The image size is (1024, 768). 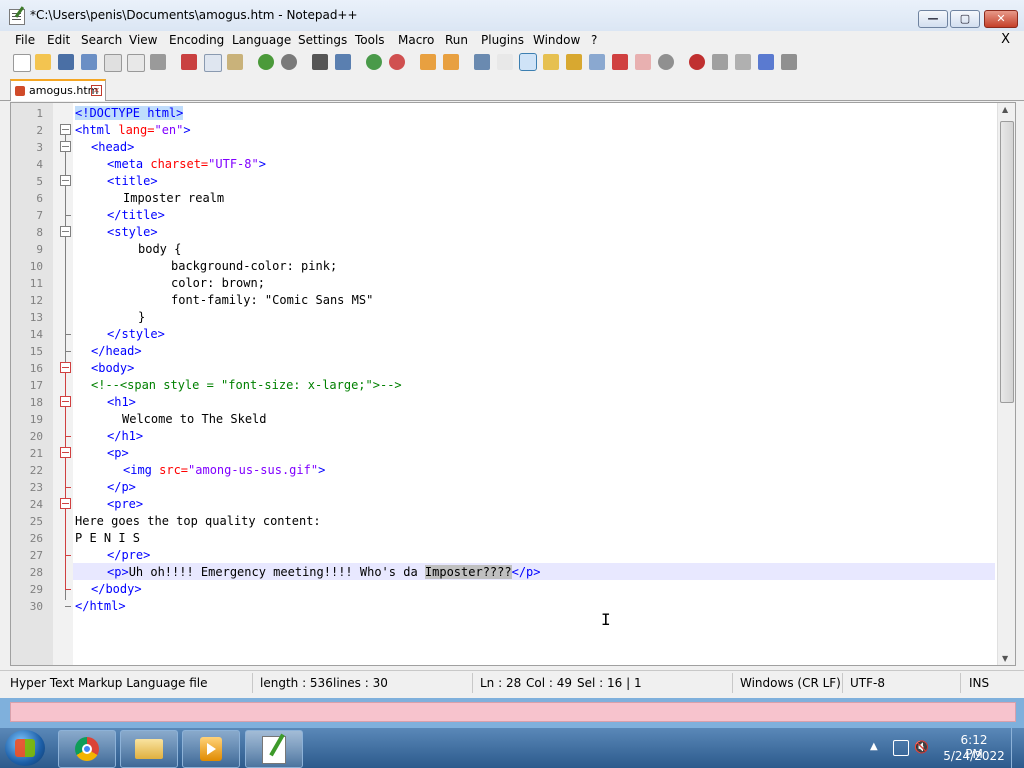 What do you see at coordinates (1005, 39) in the screenshot?
I see `close-document-button: X` at bounding box center [1005, 39].